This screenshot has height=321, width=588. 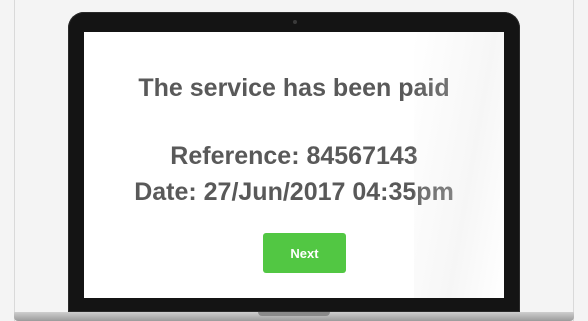 I want to click on payment-date: Date: 27/Jun/2017 04:35pm, so click(x=294, y=192).